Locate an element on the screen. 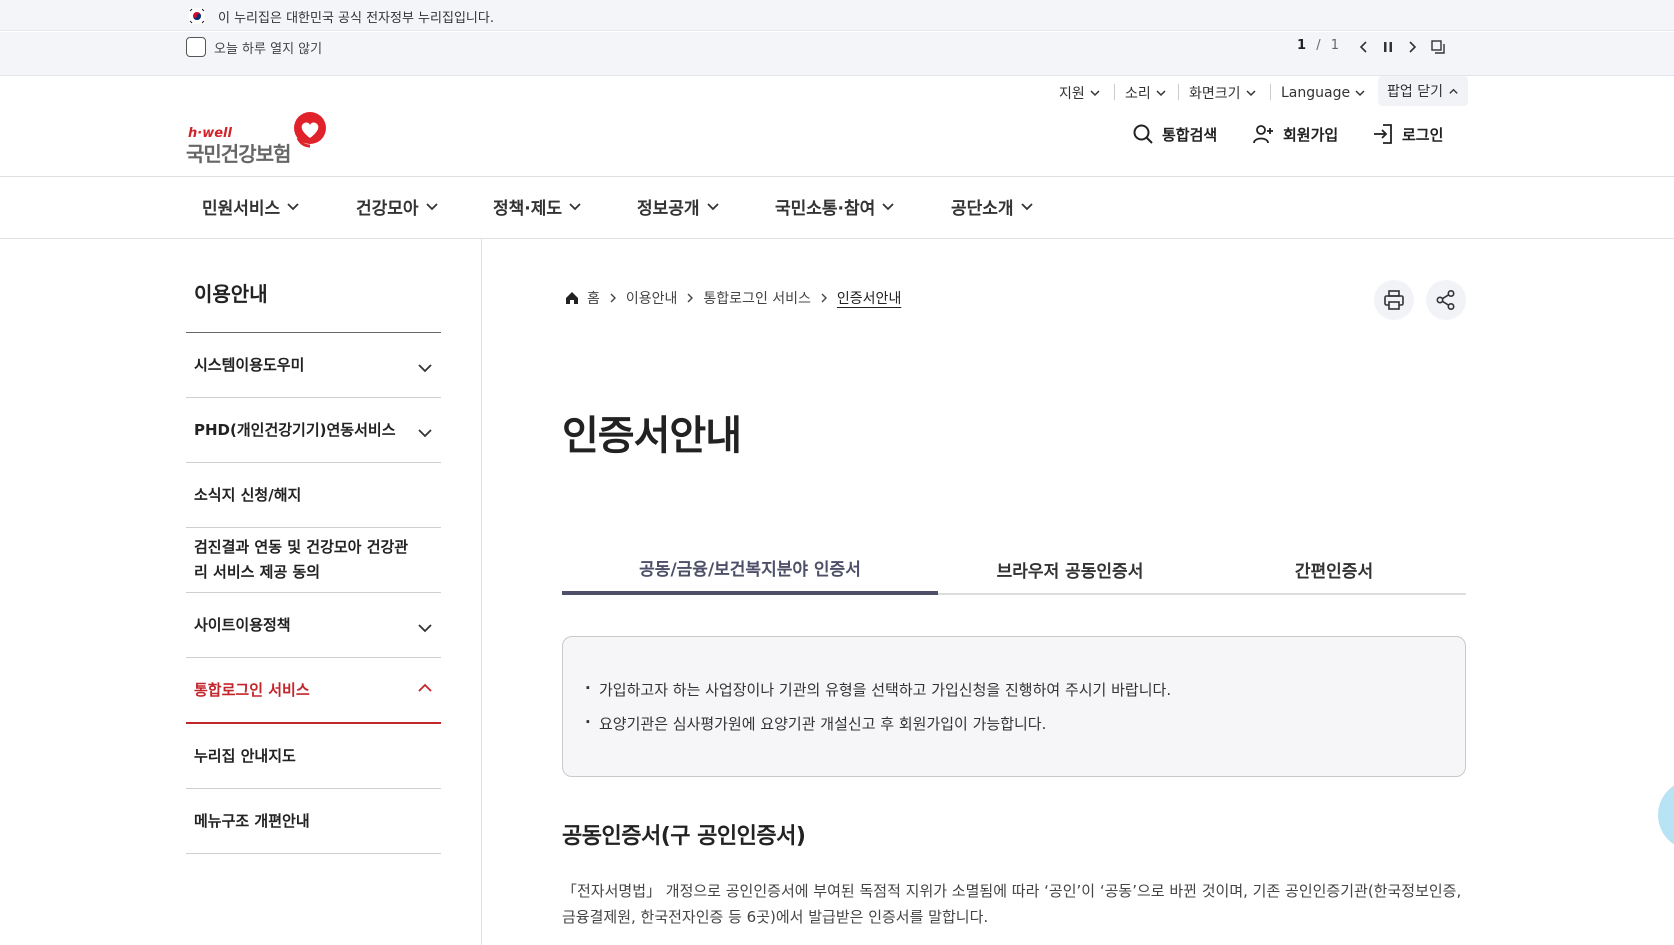  signup-button: 회원가입 is located at coordinates (1295, 134).